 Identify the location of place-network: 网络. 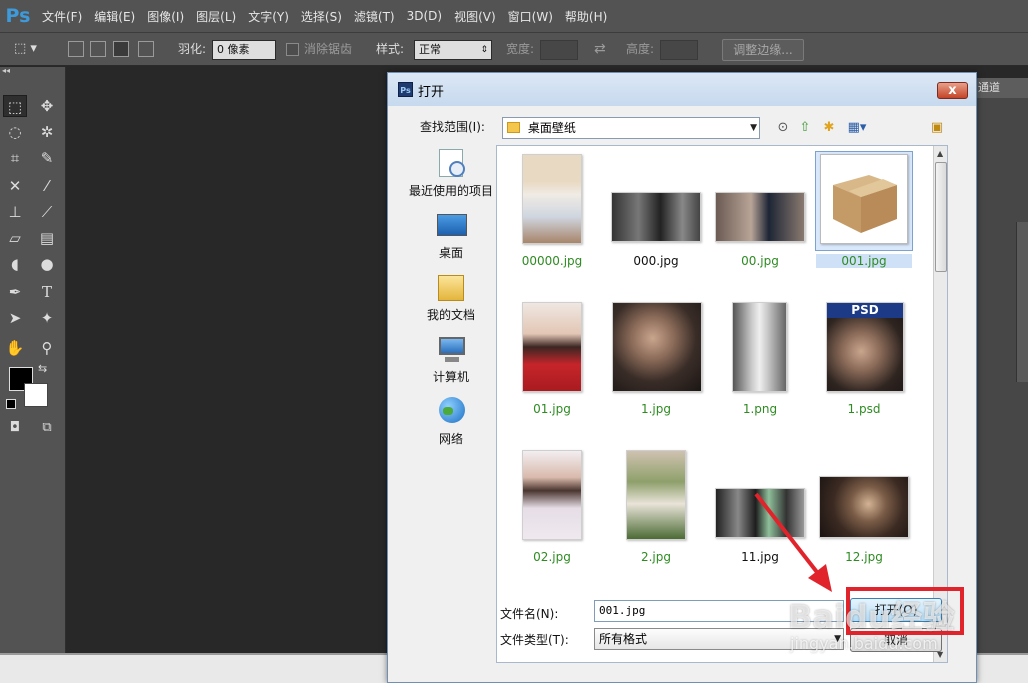
(451, 422).